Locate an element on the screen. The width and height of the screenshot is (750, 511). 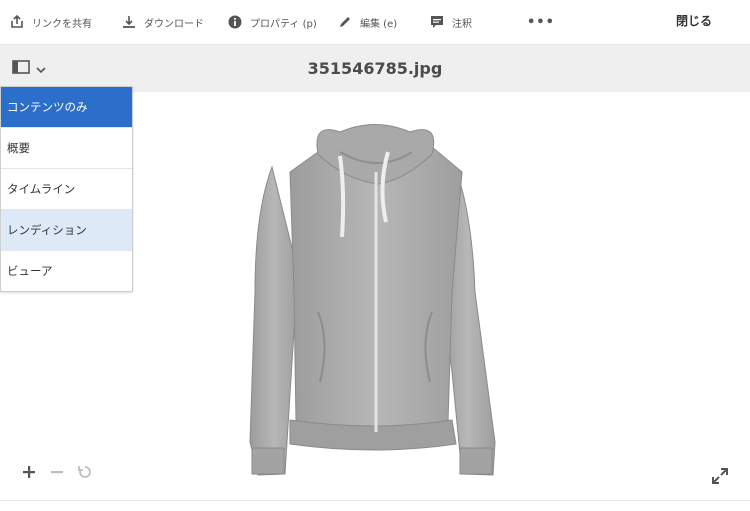
page-title: 351546785.jpg is located at coordinates (375, 68).